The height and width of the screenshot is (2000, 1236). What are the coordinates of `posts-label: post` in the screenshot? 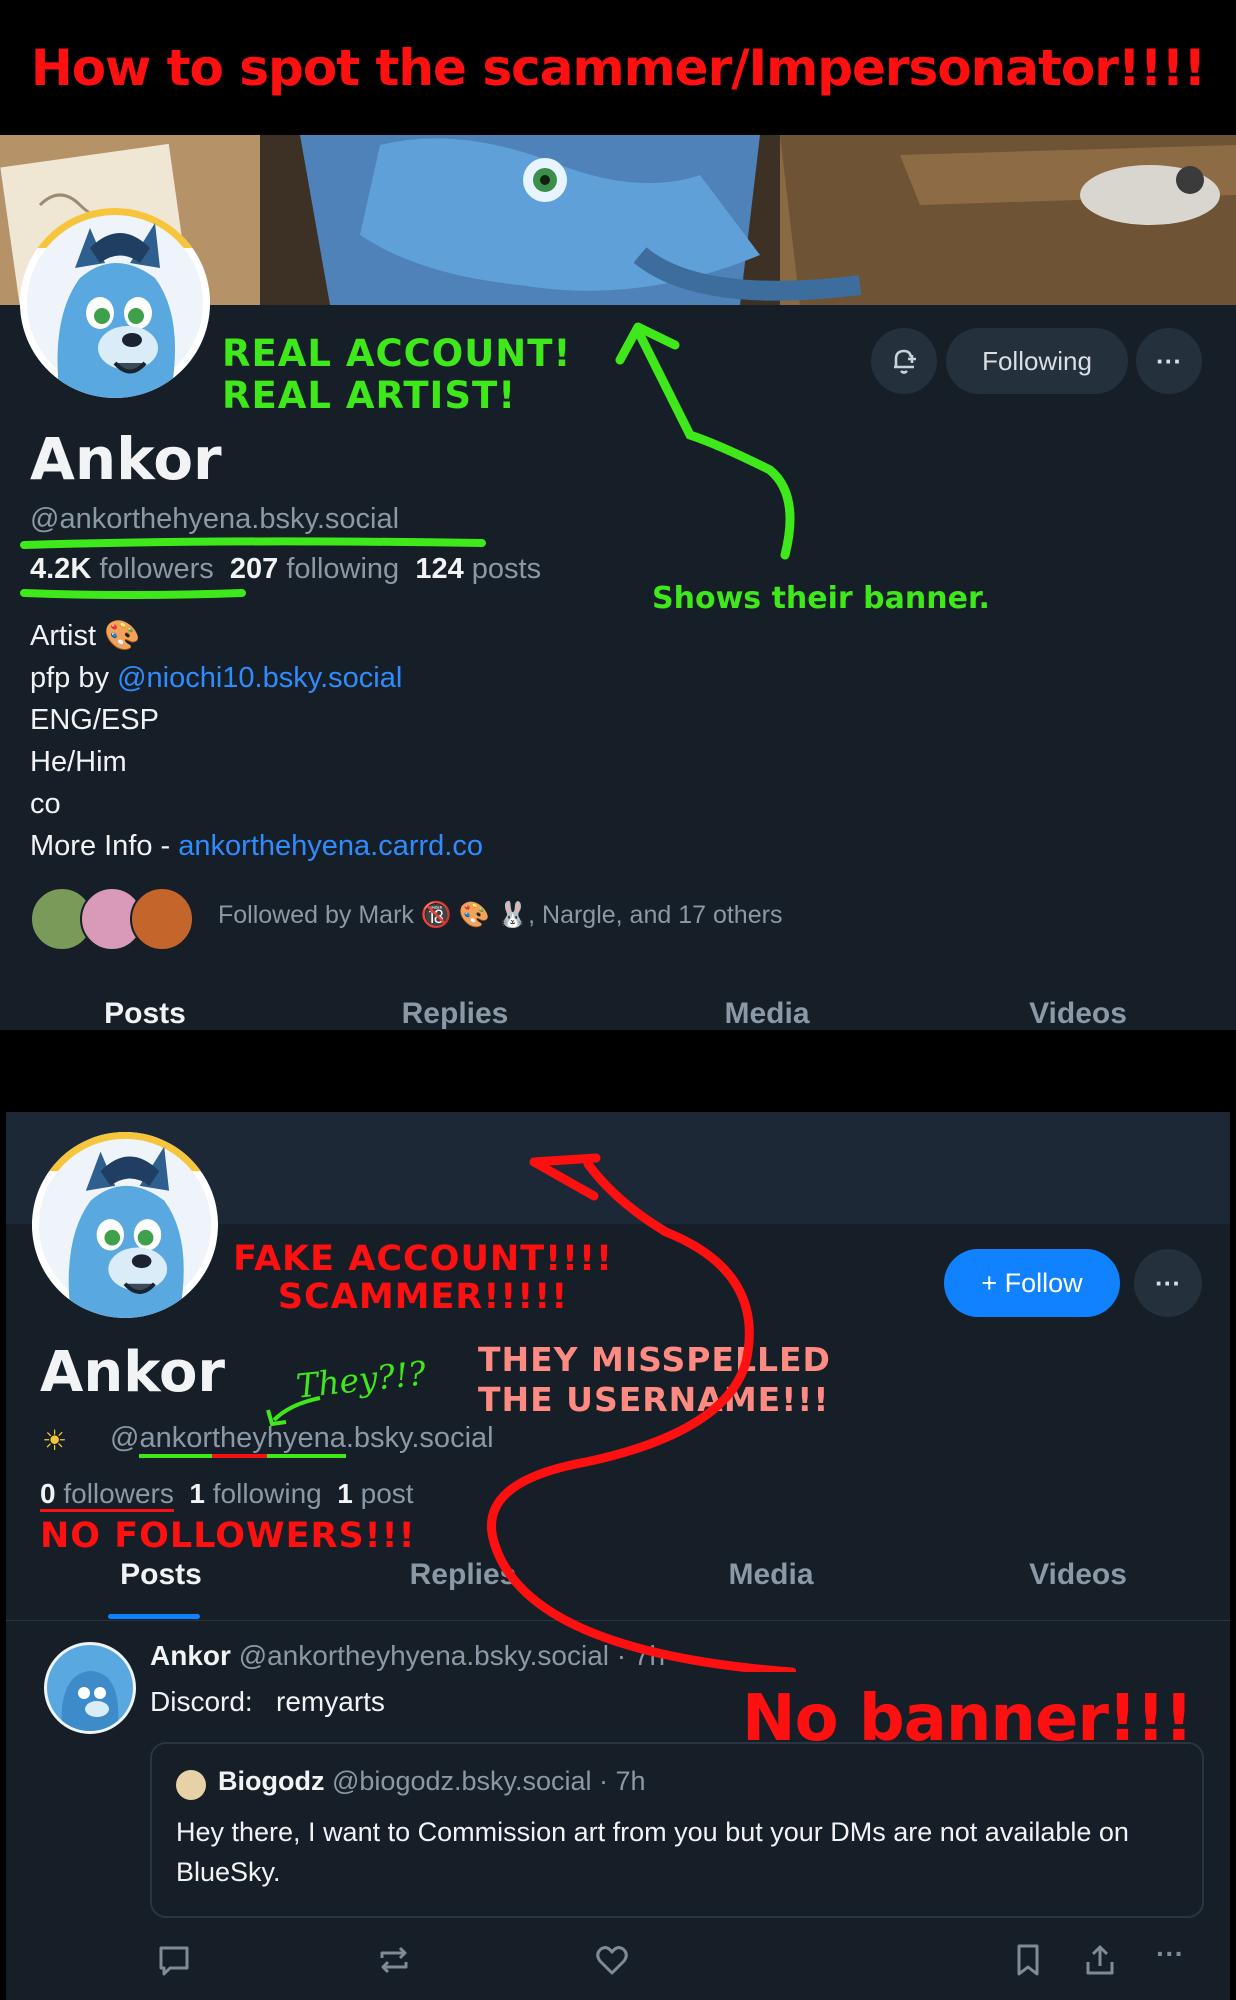 It's located at (387, 1493).